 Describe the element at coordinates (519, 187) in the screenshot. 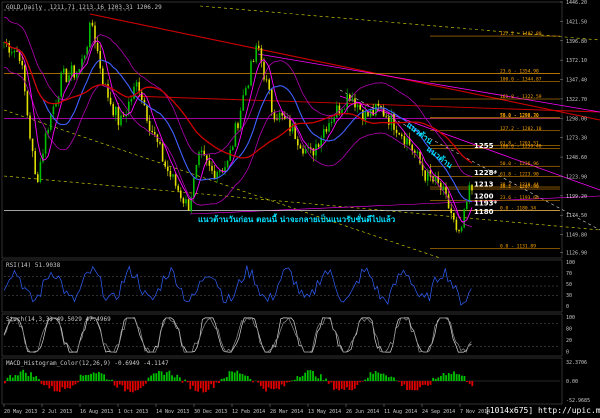

I see `fib-label-12: 38.2 - 1207.90` at that location.